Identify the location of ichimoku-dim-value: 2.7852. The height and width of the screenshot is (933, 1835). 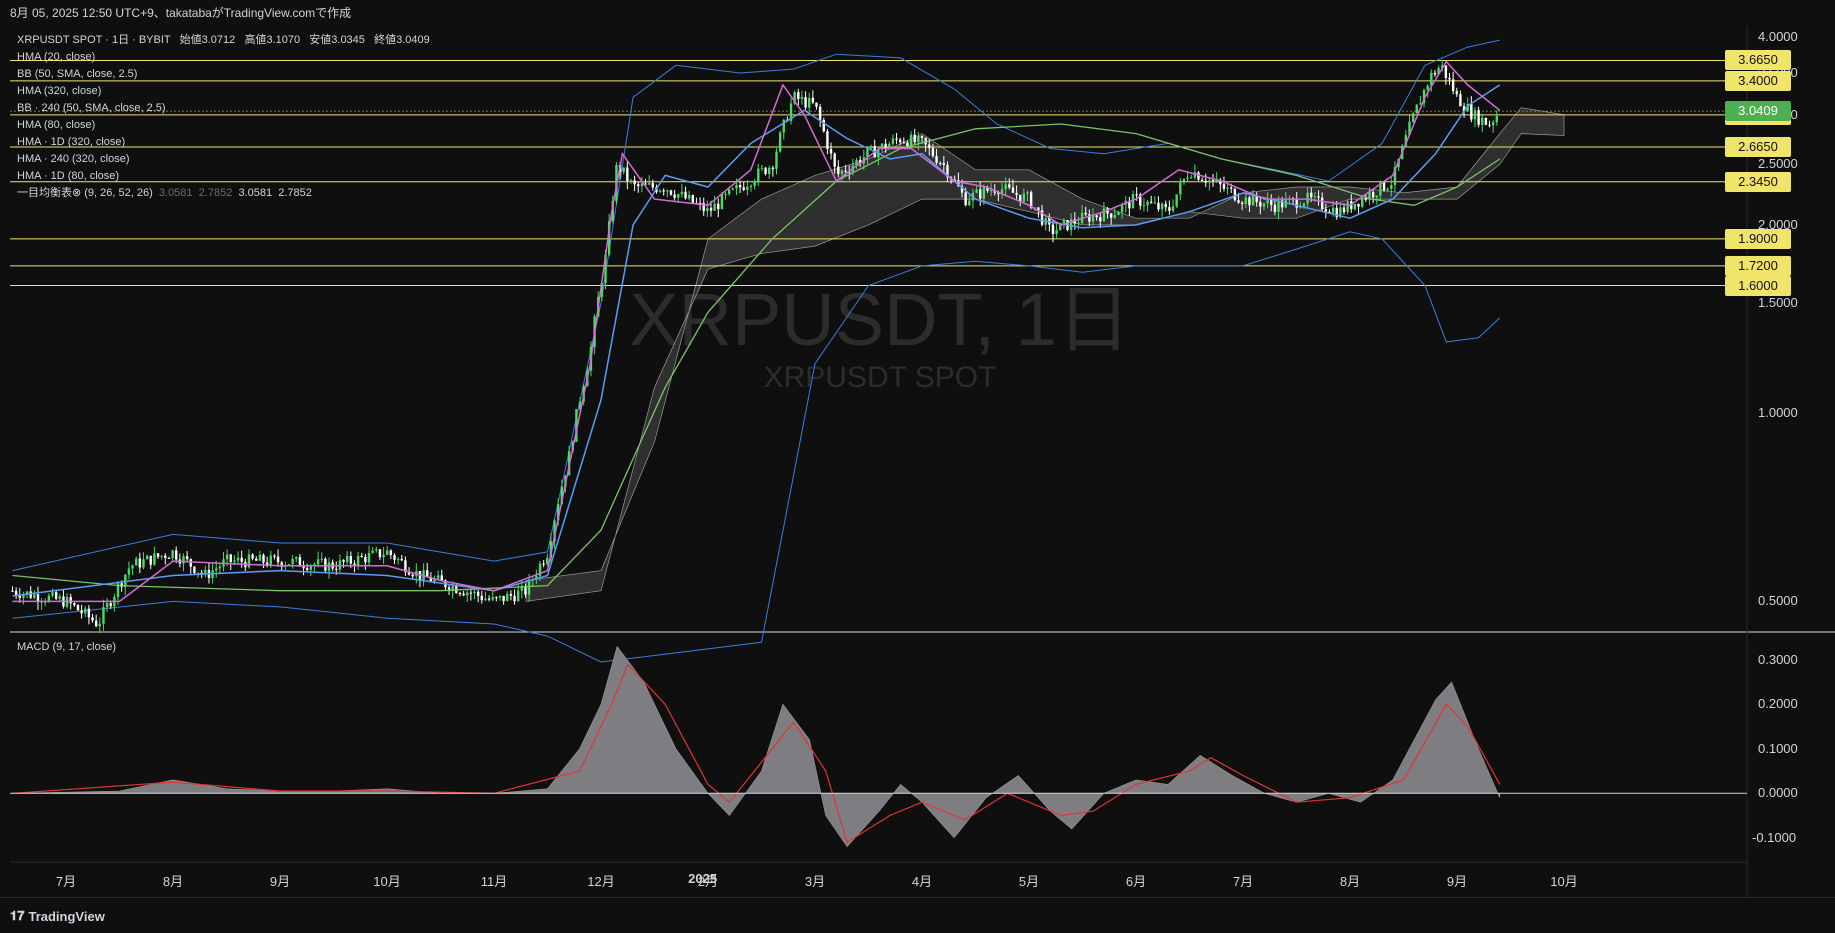
(215, 193).